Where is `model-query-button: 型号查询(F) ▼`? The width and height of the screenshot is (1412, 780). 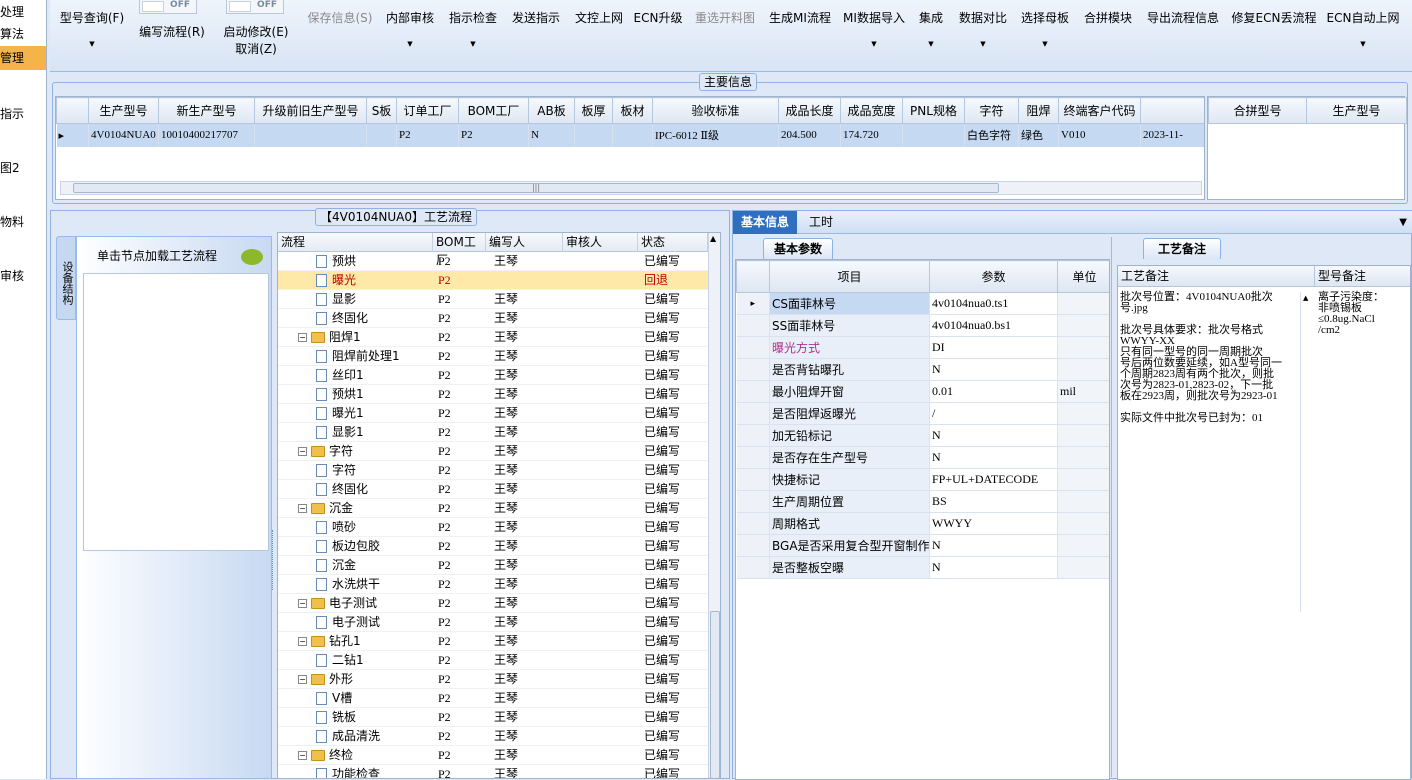
model-query-button: 型号查询(F) ▼ is located at coordinates (92, 36).